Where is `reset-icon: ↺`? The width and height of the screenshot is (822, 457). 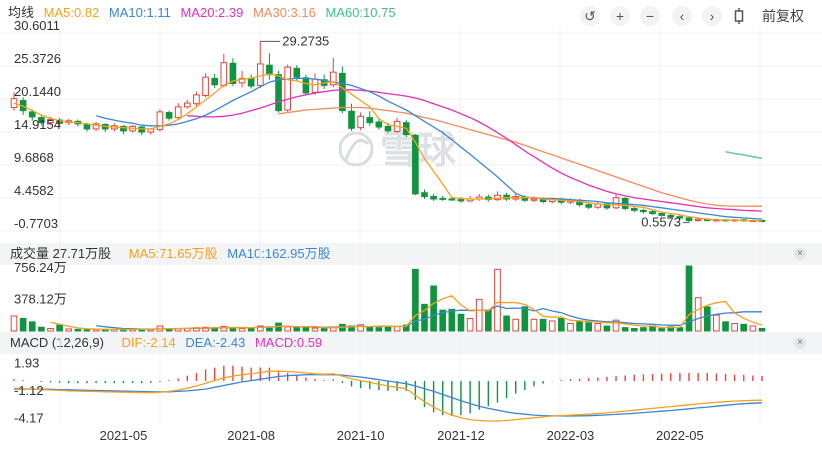 reset-icon: ↺ is located at coordinates (590, 16).